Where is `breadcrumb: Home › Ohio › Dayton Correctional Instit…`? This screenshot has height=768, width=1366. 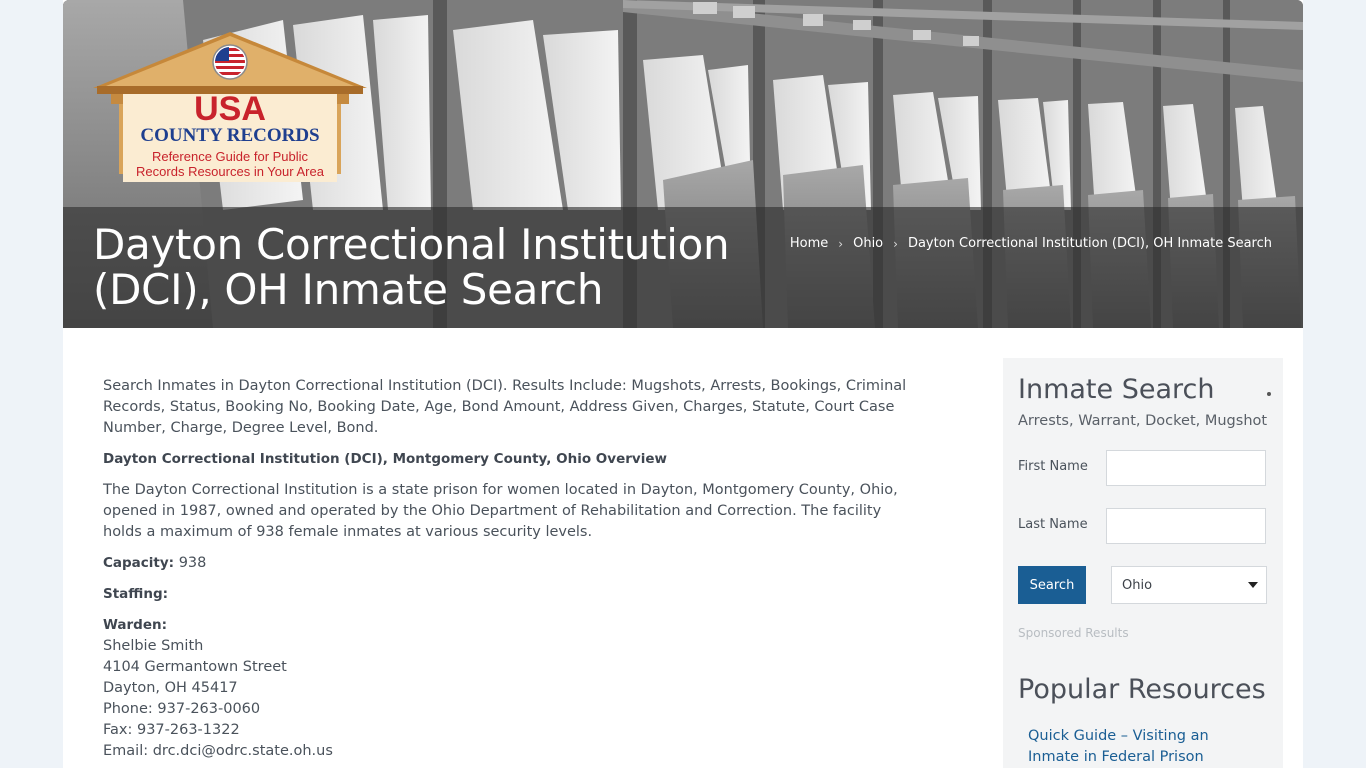
breadcrumb: Home › Ohio › Dayton Correctional Instit… is located at coordinates (1031, 243).